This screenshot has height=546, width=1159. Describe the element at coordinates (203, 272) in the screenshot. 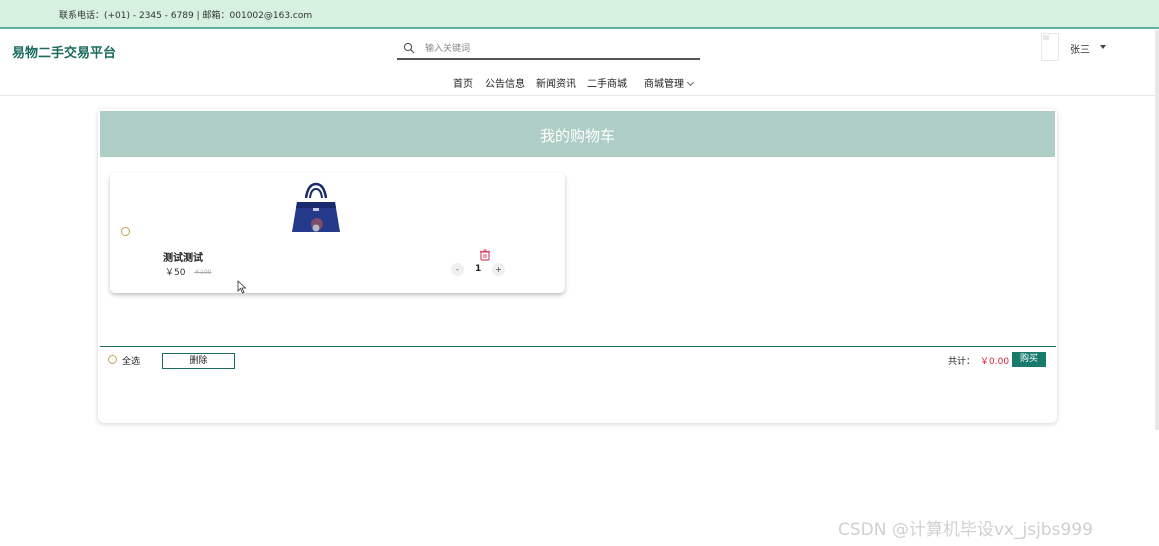

I see `product-original-price: ￥100` at that location.